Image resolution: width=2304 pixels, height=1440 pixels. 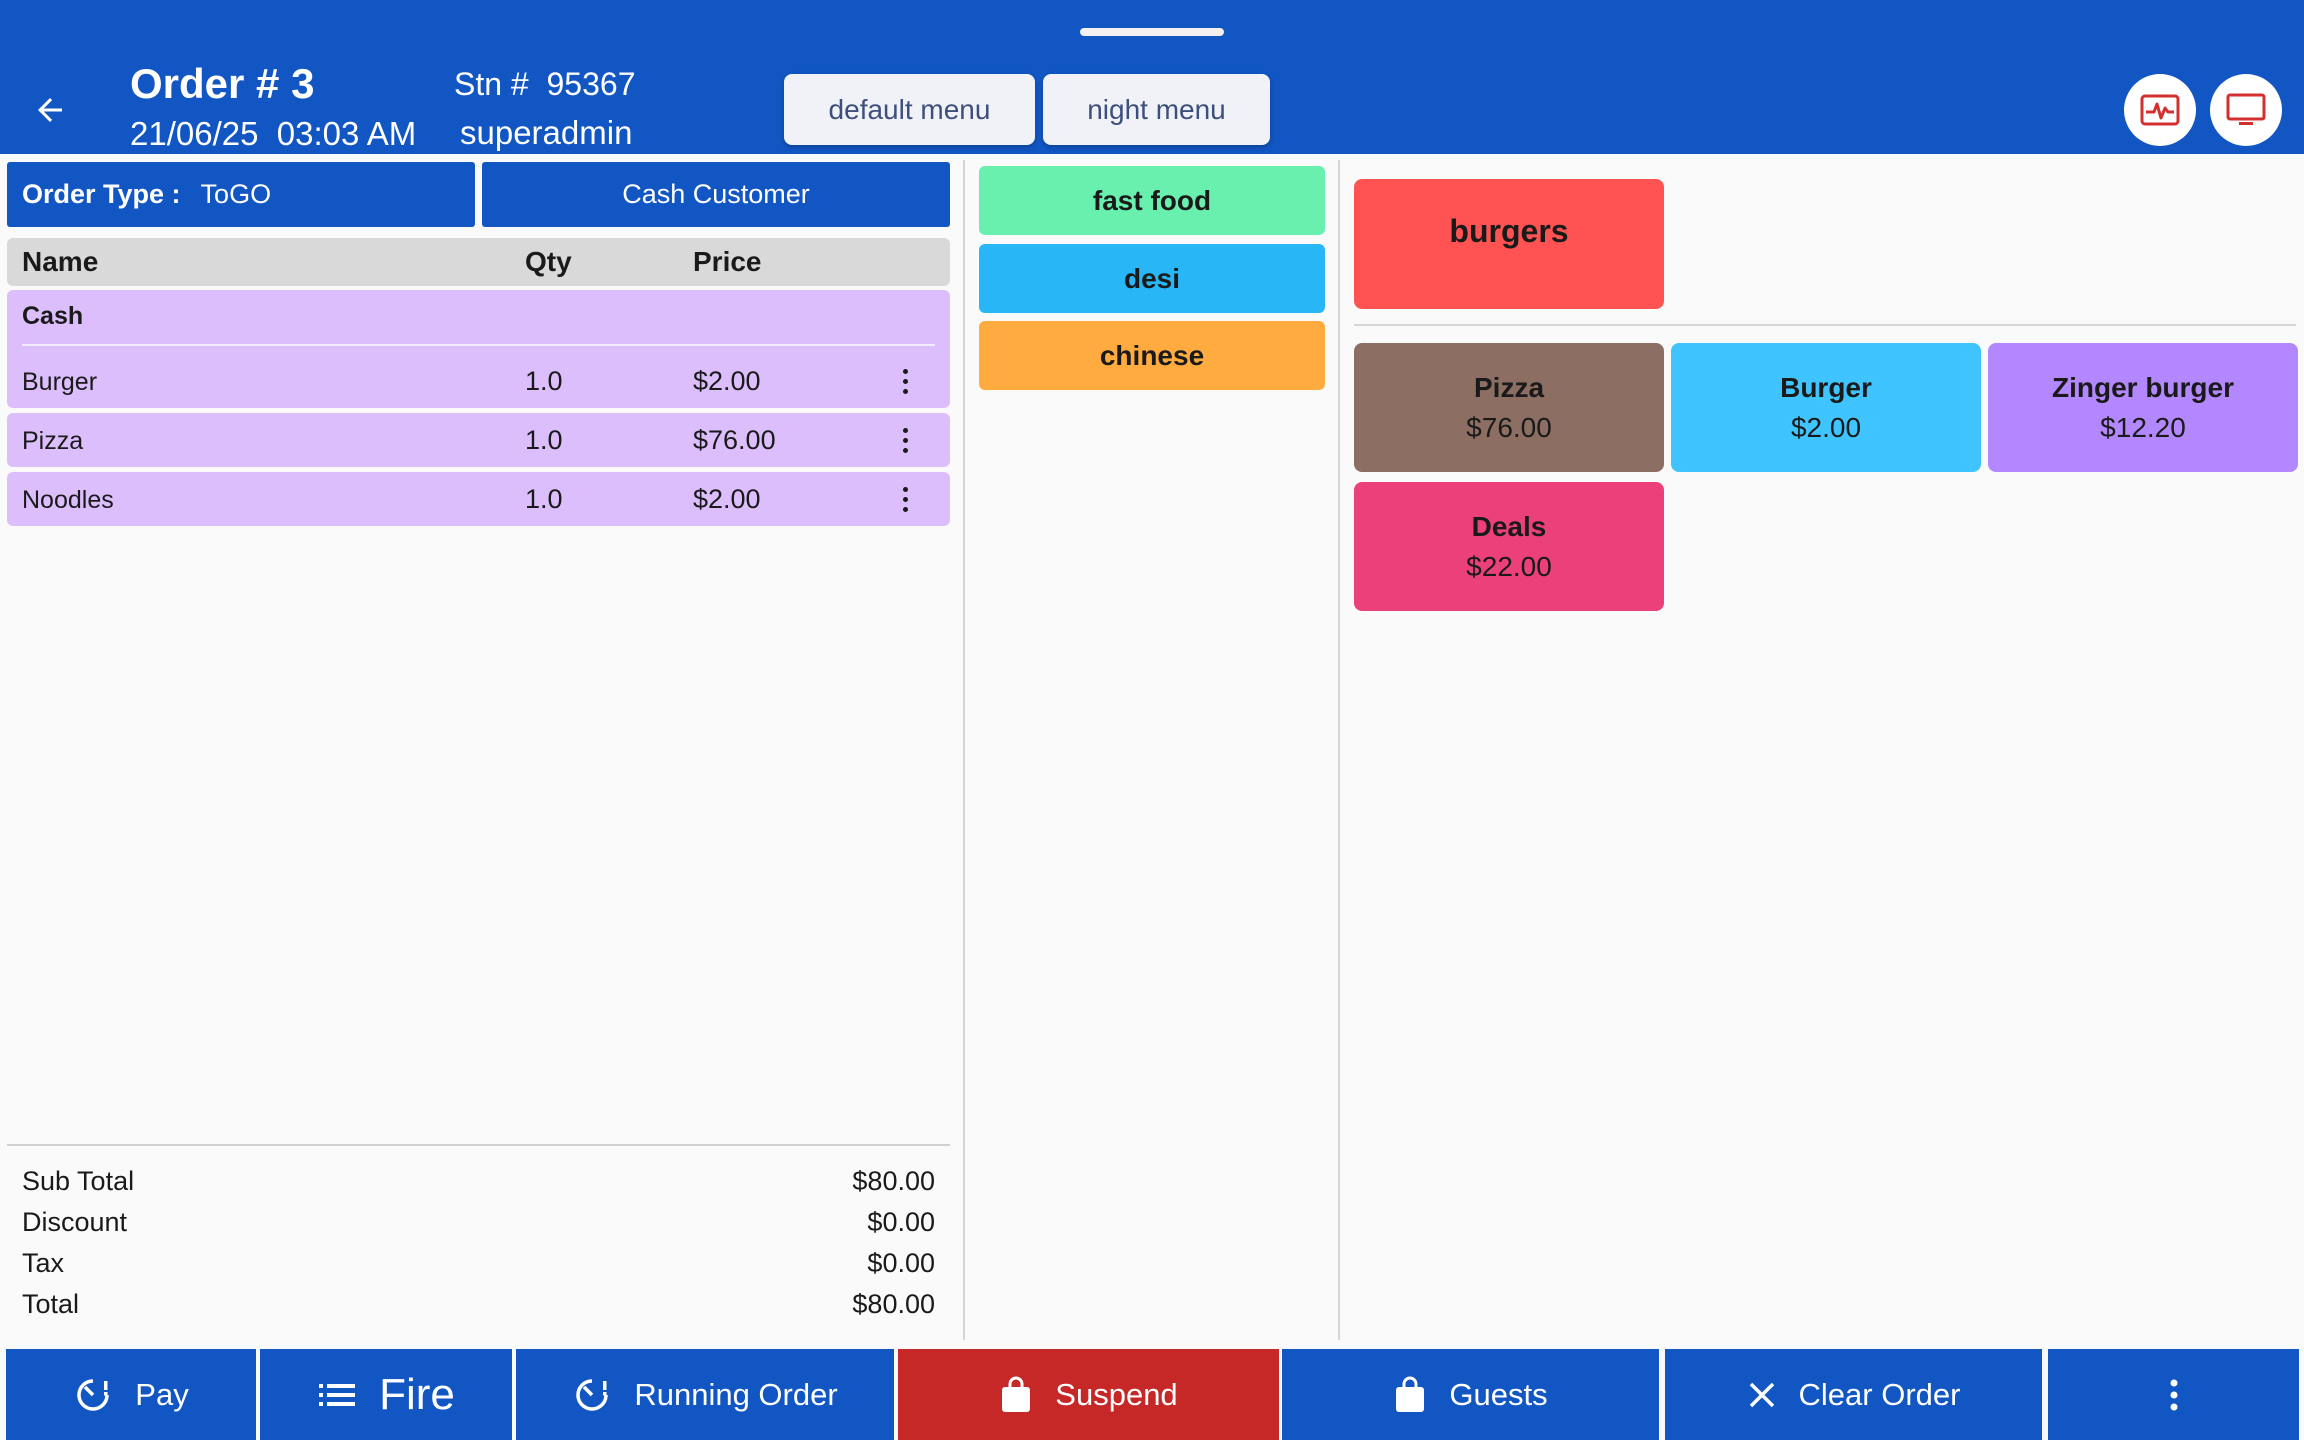 I want to click on clear-order-label: Clear Order, so click(x=1879, y=1394).